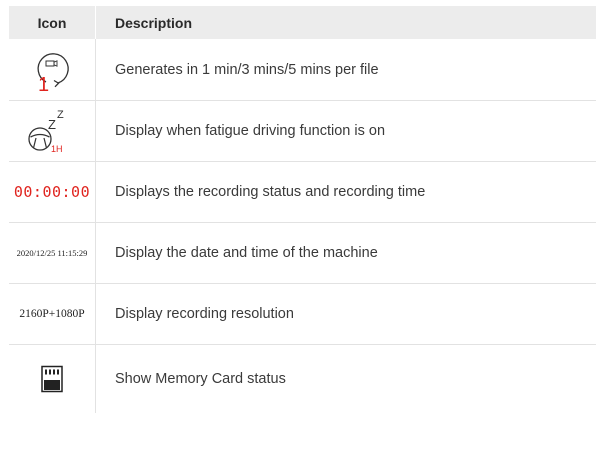 The image size is (606, 474). I want to click on icon-cell: 00:00:00, so click(52, 192).